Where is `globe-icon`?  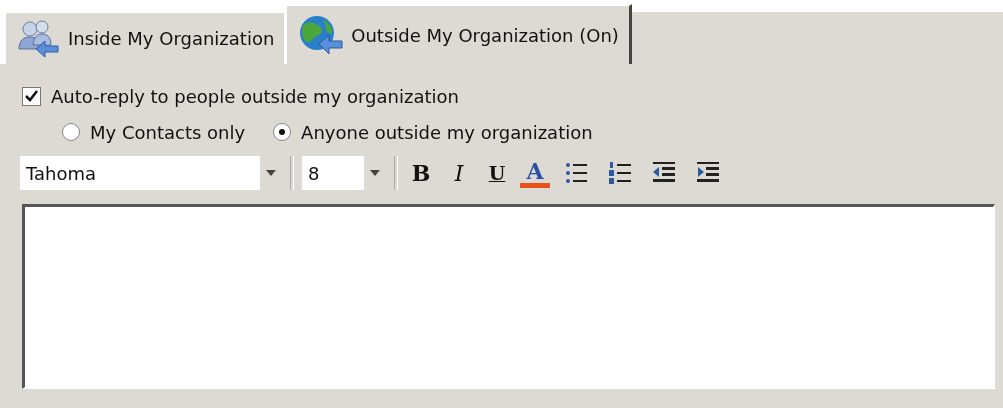
globe-icon is located at coordinates (320, 35).